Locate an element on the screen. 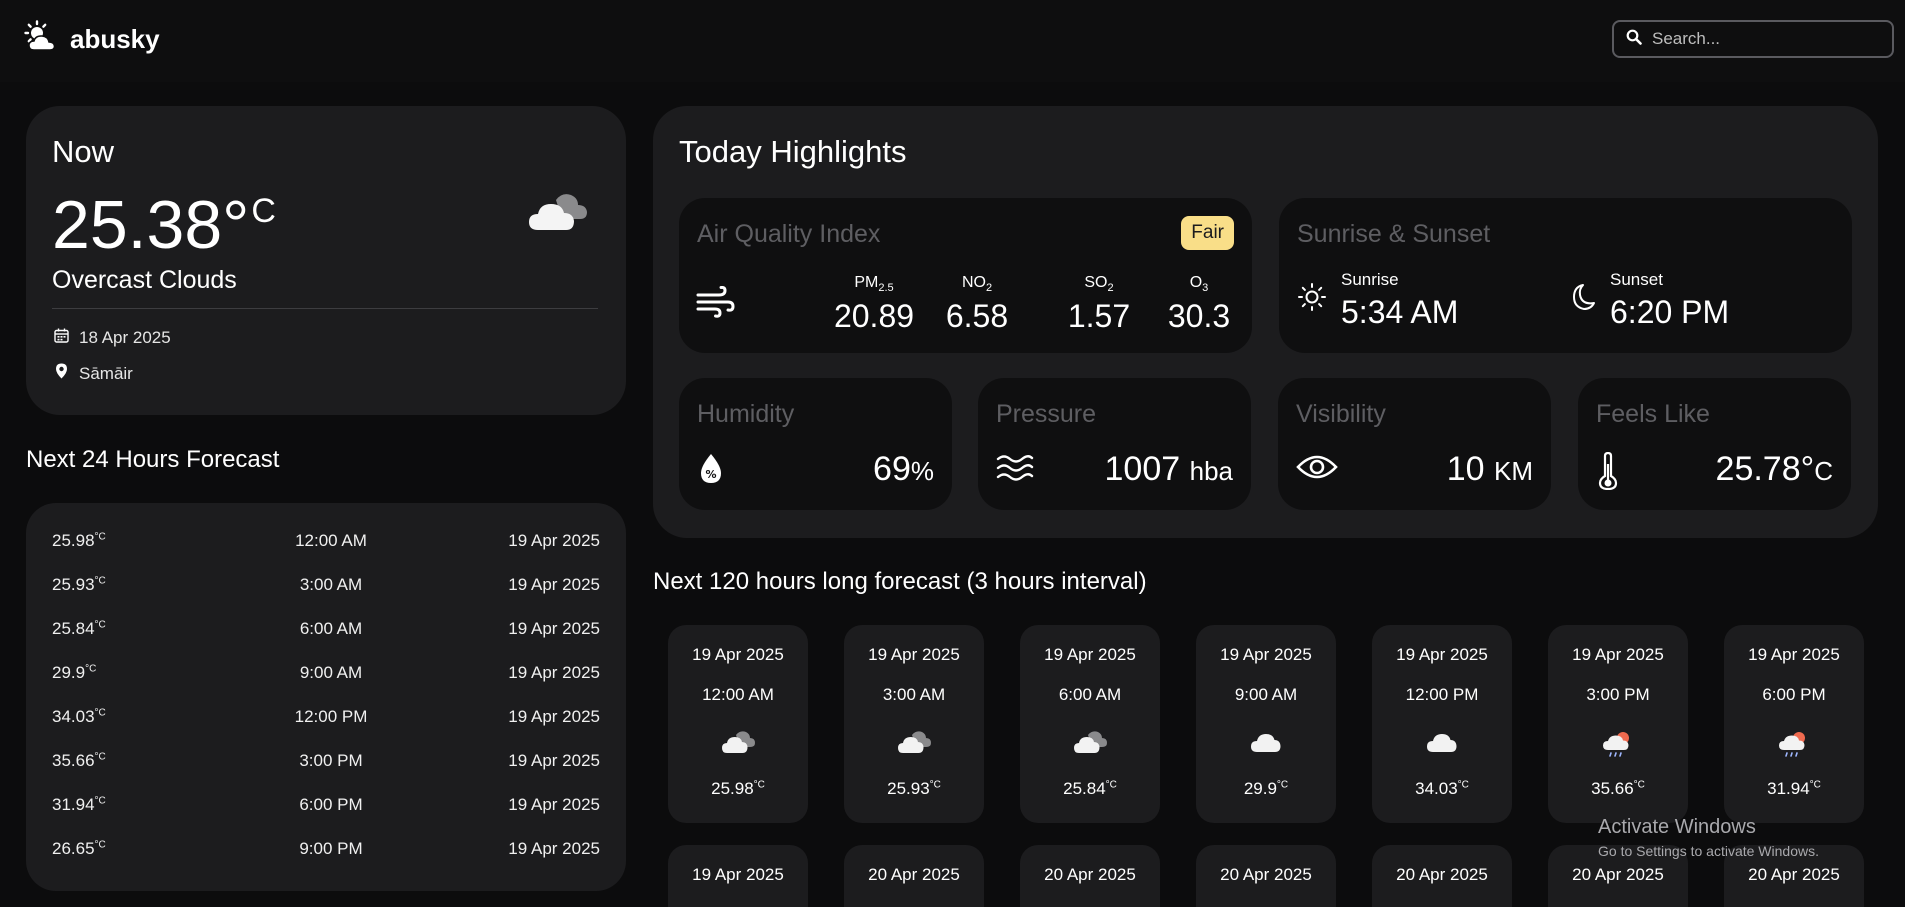  forecast-time: 6:00 AM is located at coordinates (1090, 694).